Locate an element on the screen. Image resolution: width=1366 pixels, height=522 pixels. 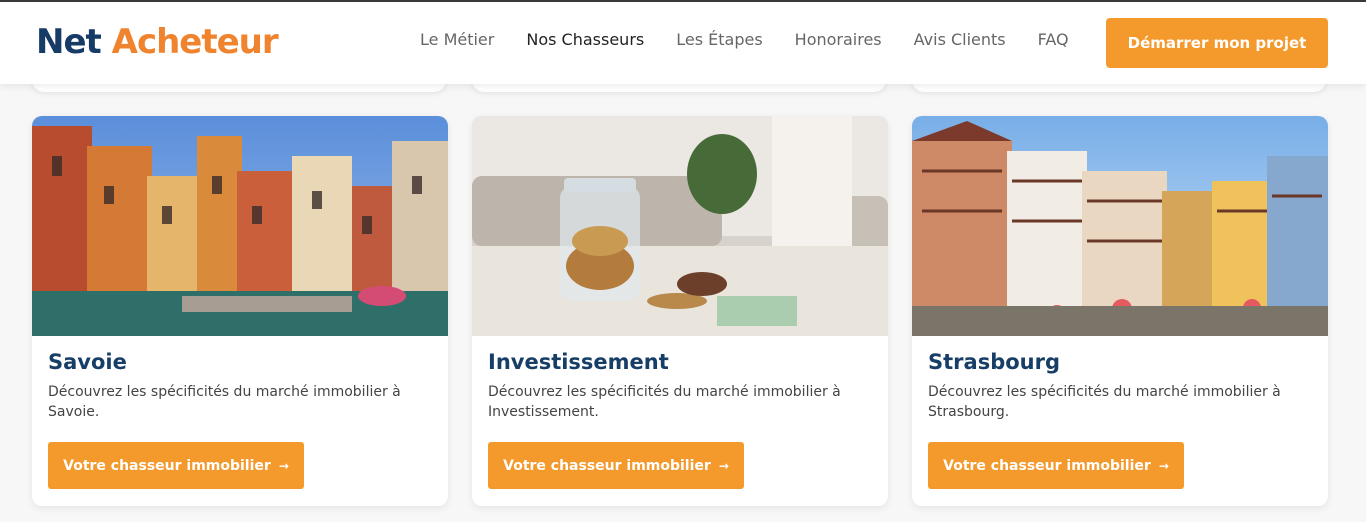
nav-les-etapes: Les Étapes is located at coordinates (719, 39).